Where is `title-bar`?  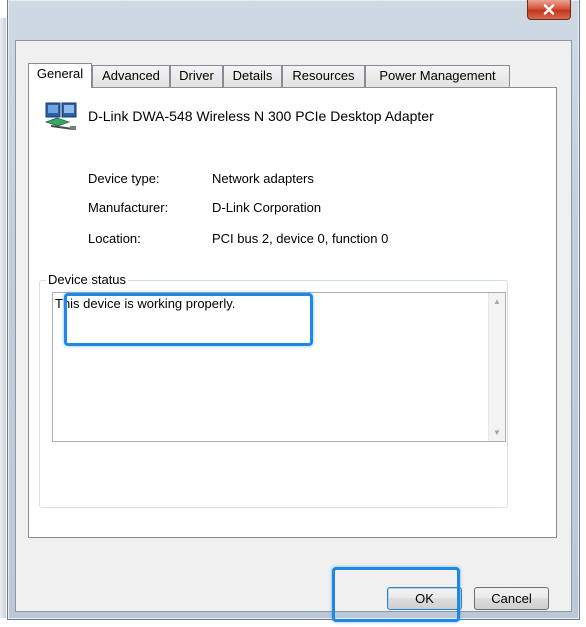
title-bar is located at coordinates (293, 20).